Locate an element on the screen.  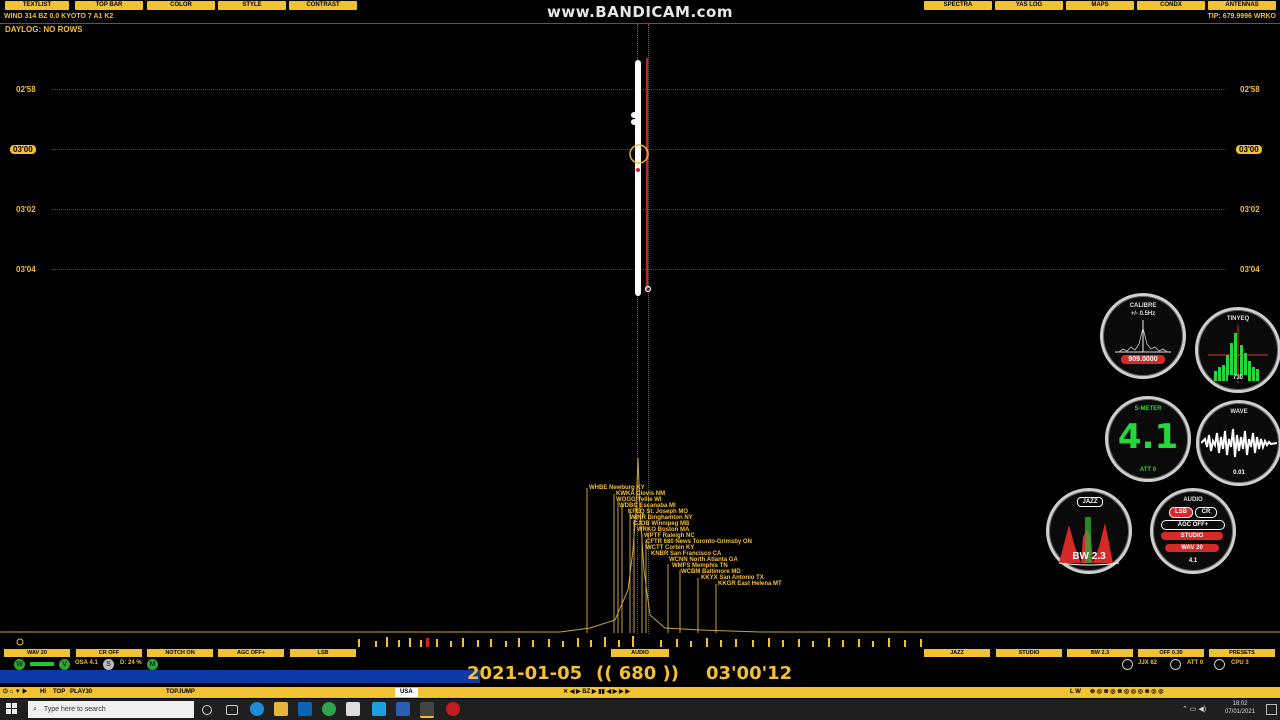
time-label-left: 03'04 is located at coordinates (26, 269).